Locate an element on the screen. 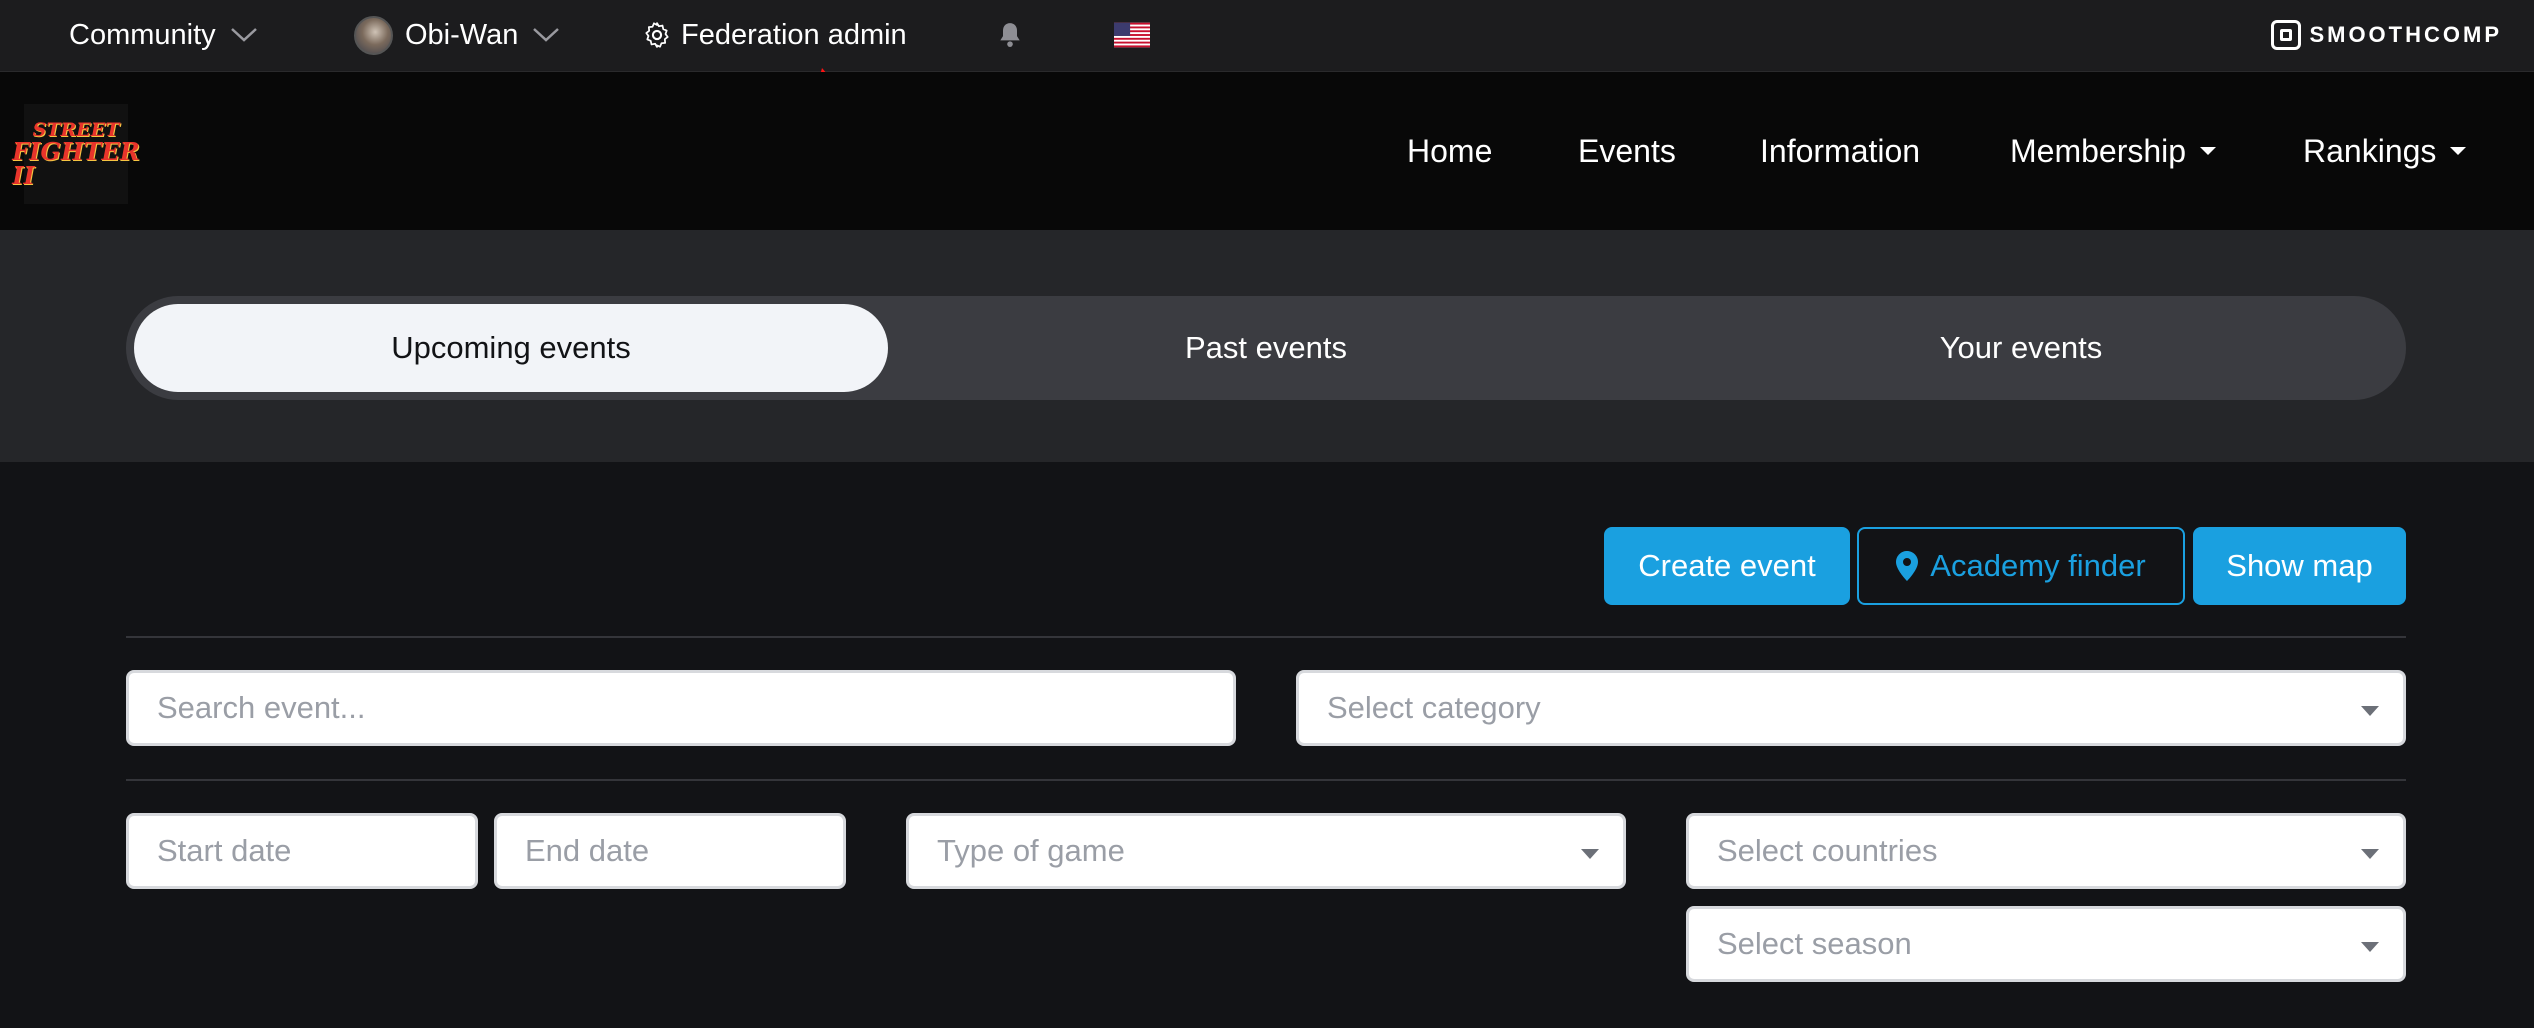  nav-rankings: Rankings is located at coordinates (2385, 151).